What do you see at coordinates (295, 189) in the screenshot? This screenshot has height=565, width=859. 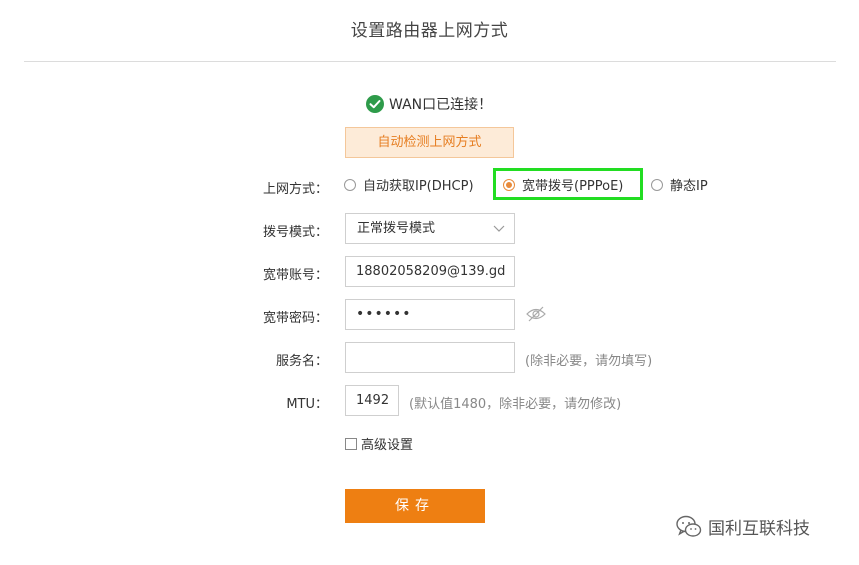 I see `connection-type-label: 上网方式：` at bounding box center [295, 189].